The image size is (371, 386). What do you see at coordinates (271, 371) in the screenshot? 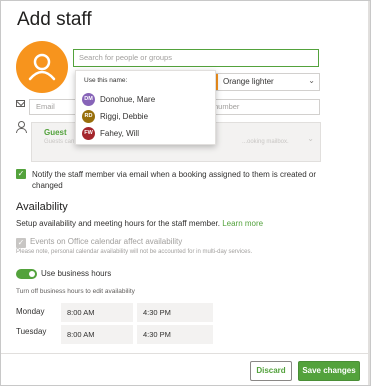
I see `discard-button: Discard` at bounding box center [271, 371].